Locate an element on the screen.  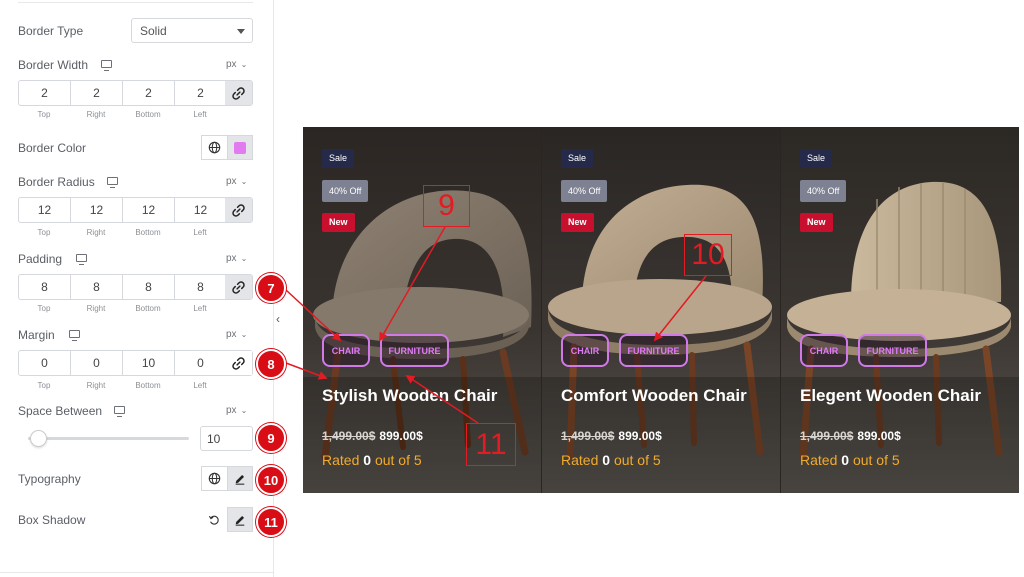
padding-inputs: 8 8 8 8 is located at coordinates (135, 287).